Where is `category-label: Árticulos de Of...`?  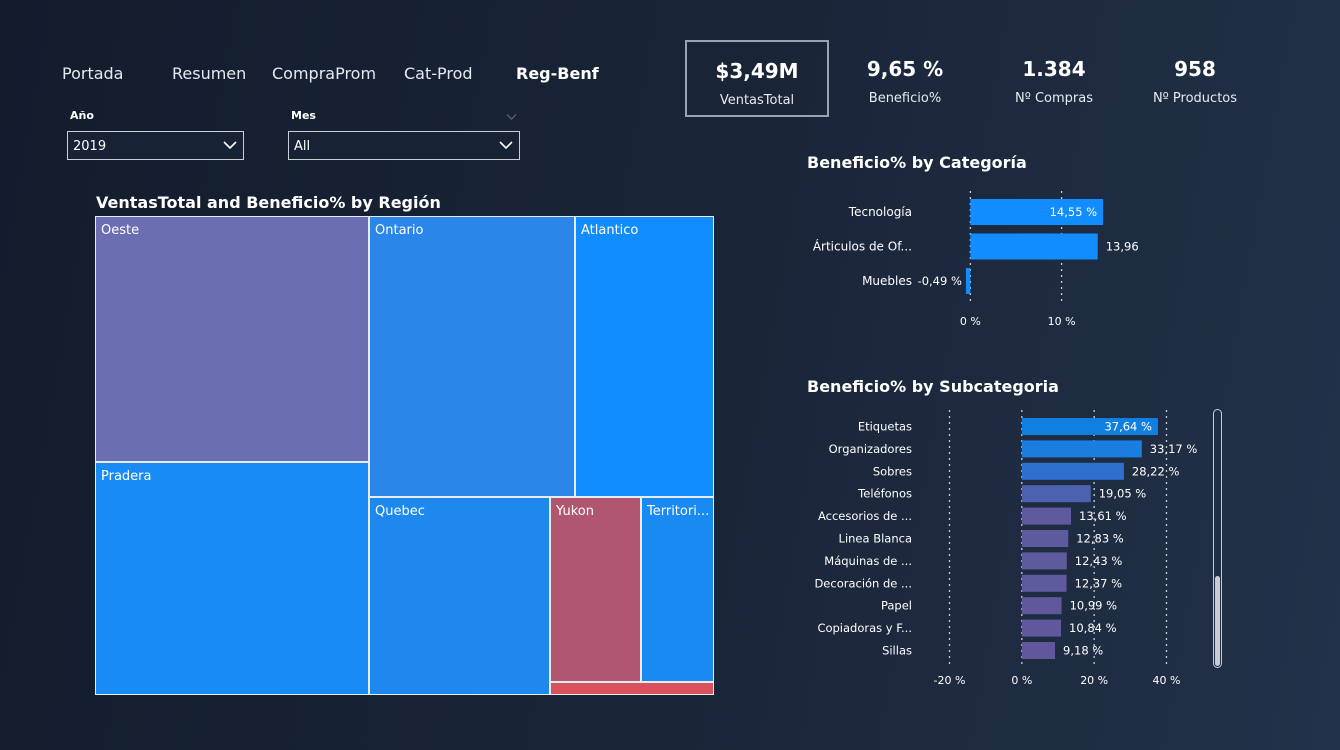
category-label: Árticulos de Of... is located at coordinates (862, 246).